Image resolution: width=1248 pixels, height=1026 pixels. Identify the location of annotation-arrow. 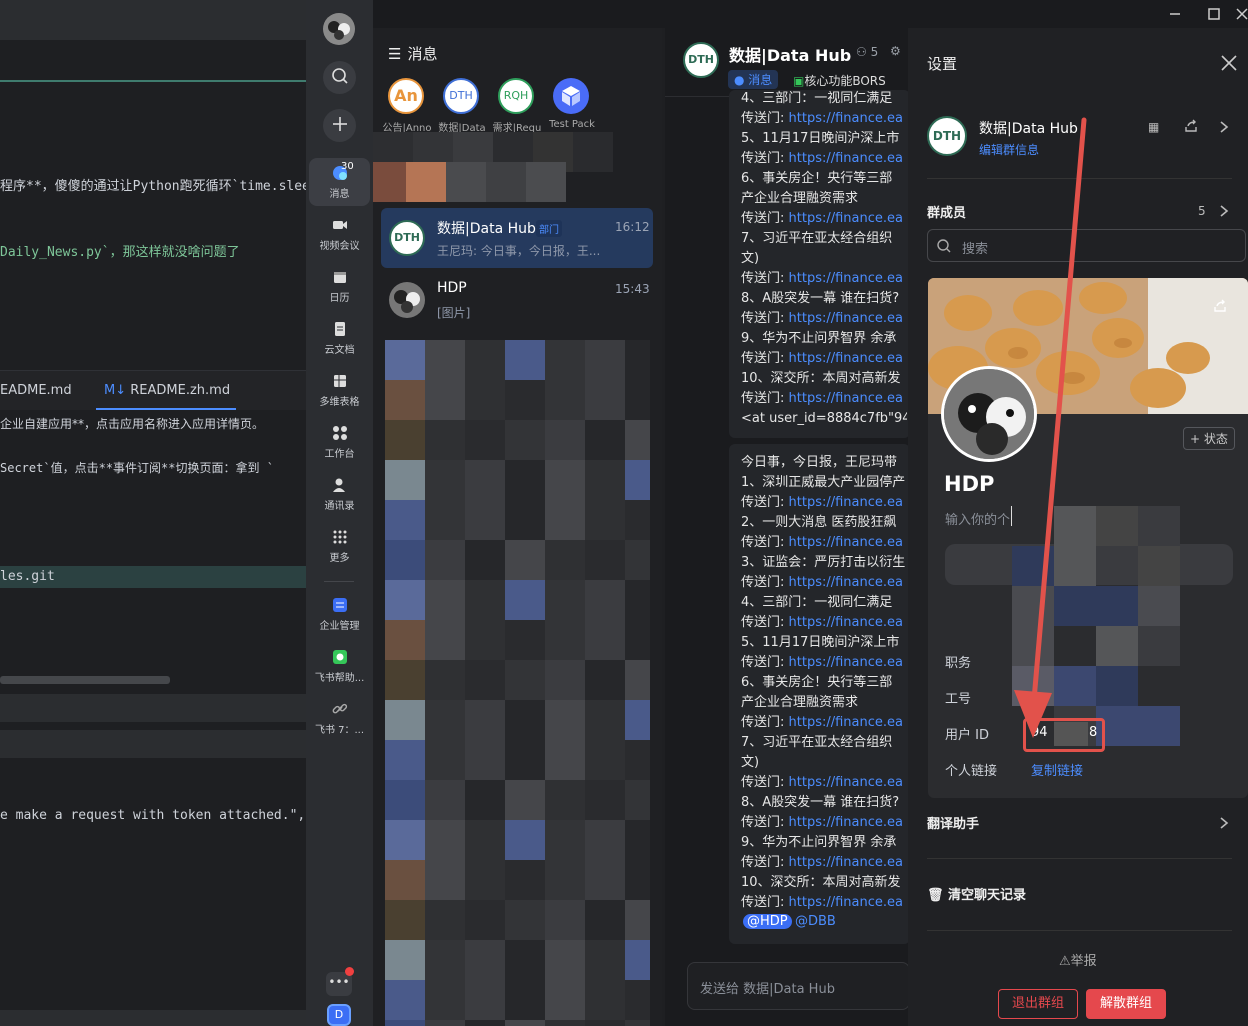
(1050, 427).